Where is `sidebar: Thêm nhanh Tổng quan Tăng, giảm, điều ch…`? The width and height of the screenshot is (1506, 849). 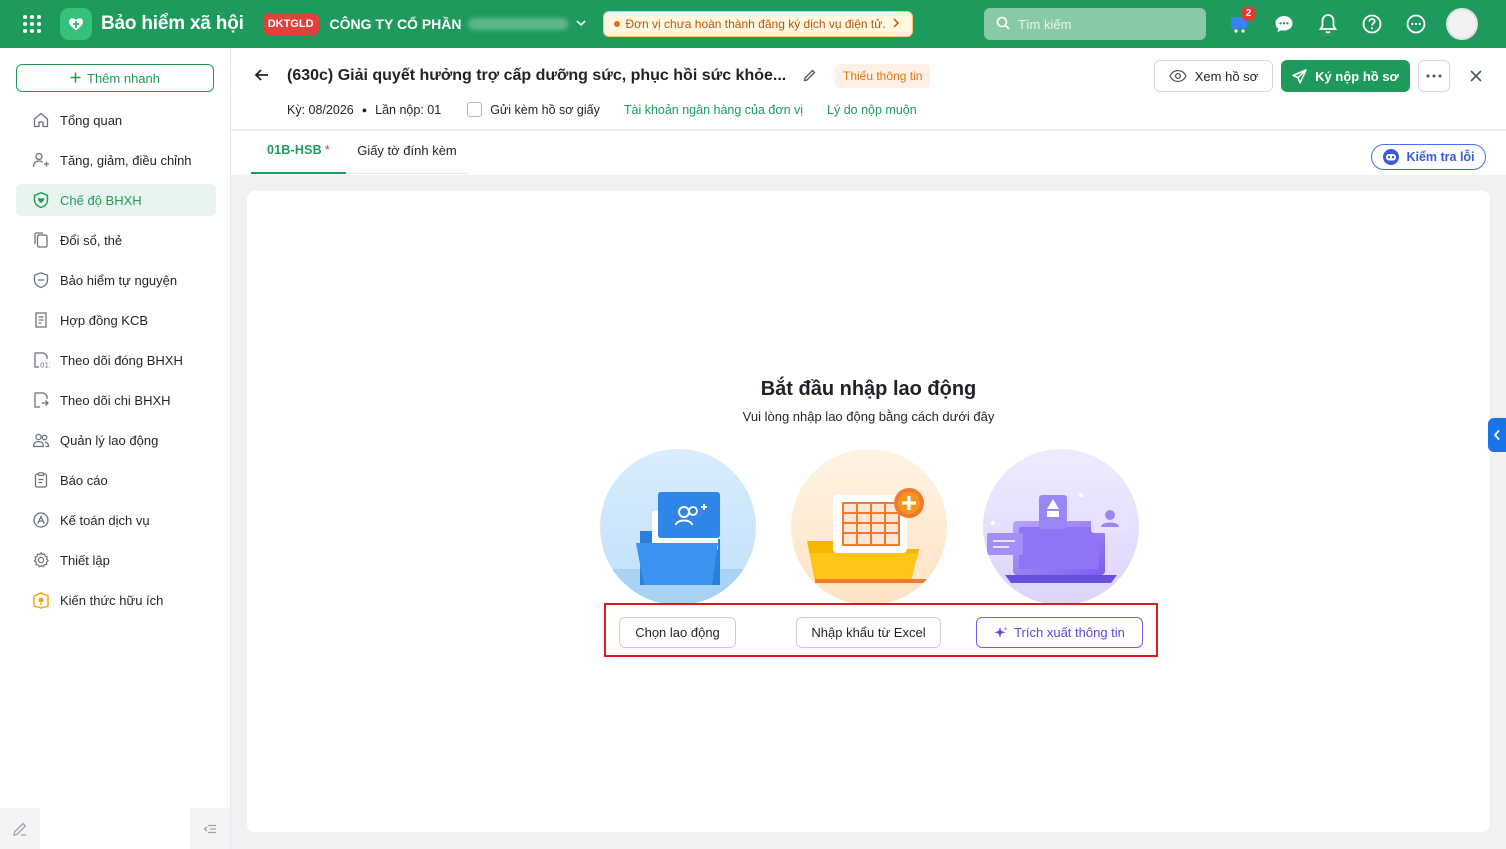
sidebar: Thêm nhanh Tổng quan Tăng, giảm, điều ch… is located at coordinates (115, 448).